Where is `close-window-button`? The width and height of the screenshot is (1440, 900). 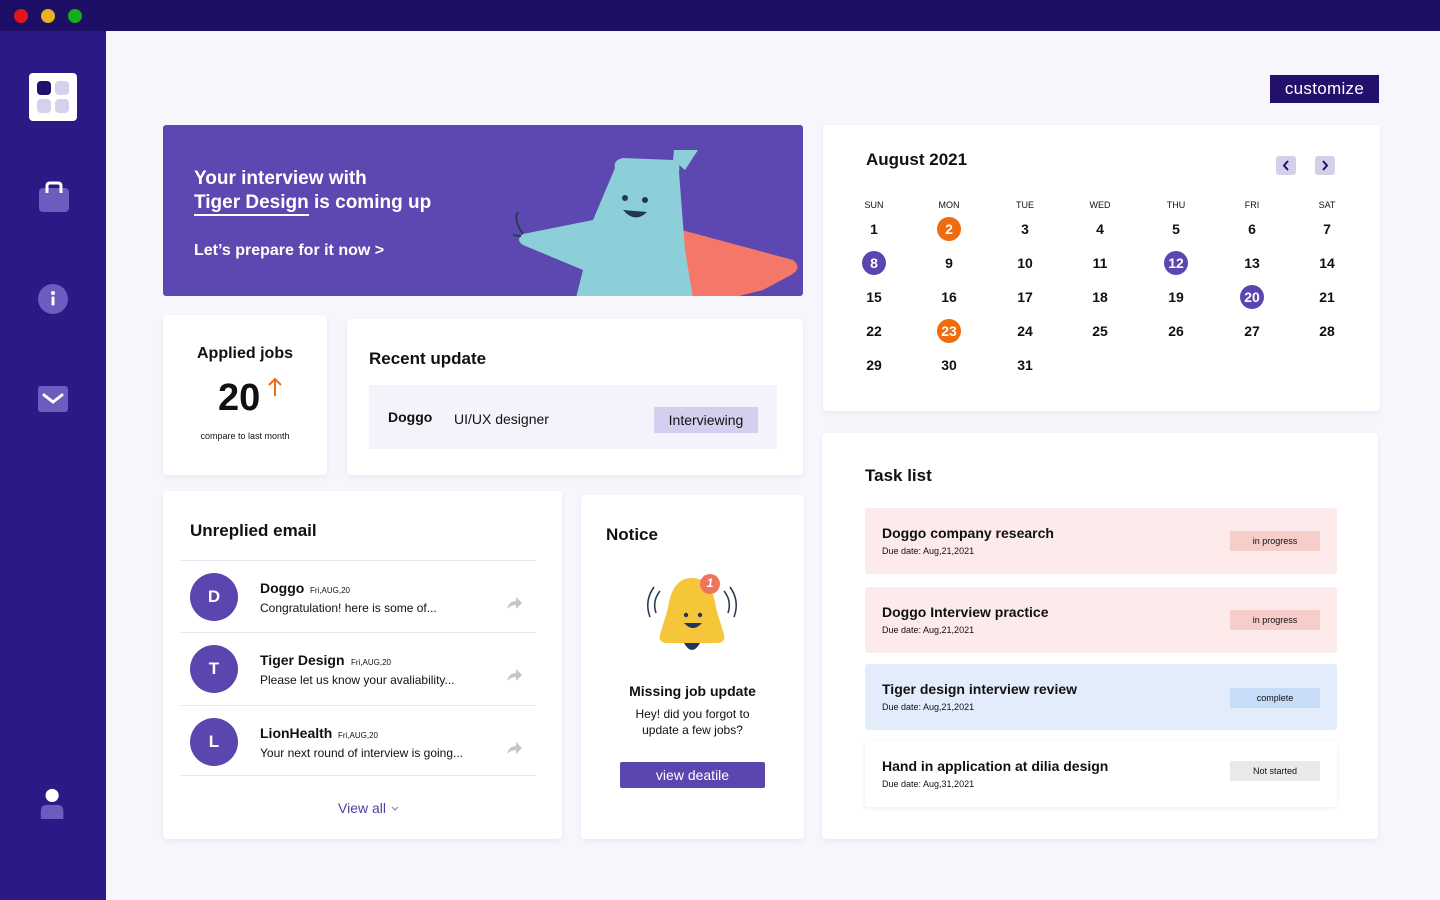
close-window-button is located at coordinates (21, 16).